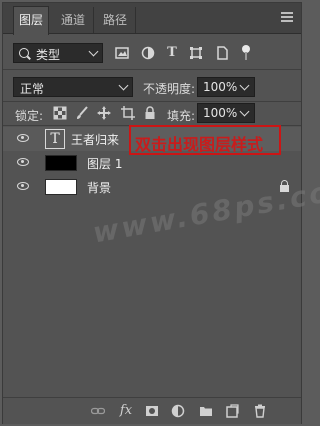 The width and height of the screenshot is (320, 426). Describe the element at coordinates (199, 144) in the screenshot. I see `annotation-text: 双击出现图层样式` at that location.